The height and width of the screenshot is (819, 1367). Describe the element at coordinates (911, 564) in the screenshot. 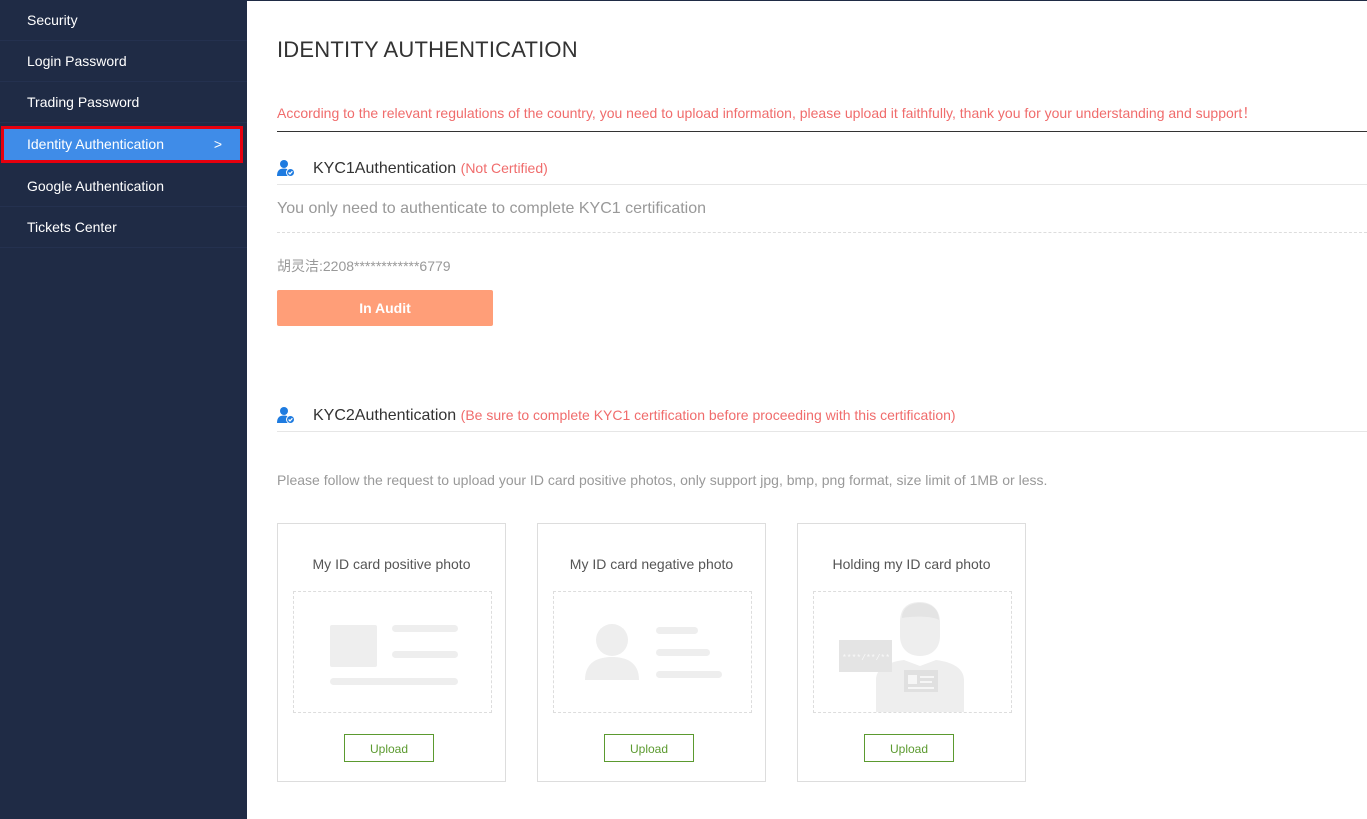

I see `card-title: Holding my ID card photo` at that location.